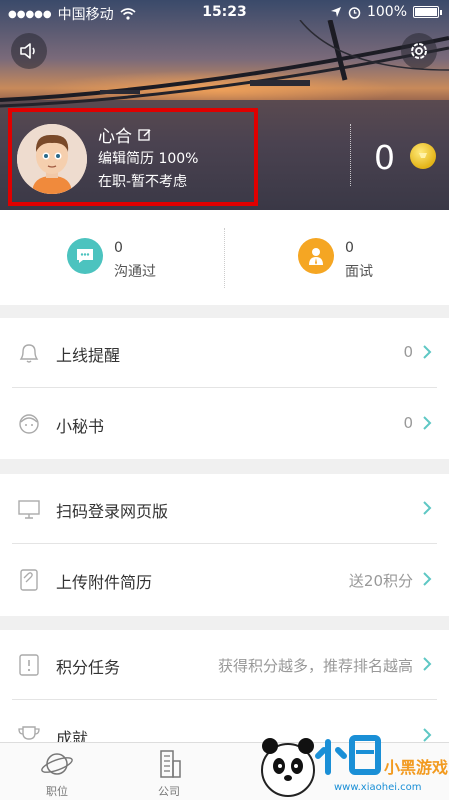 This screenshot has height=800, width=449. I want to click on tab-jobs: 职位, so click(57, 771).